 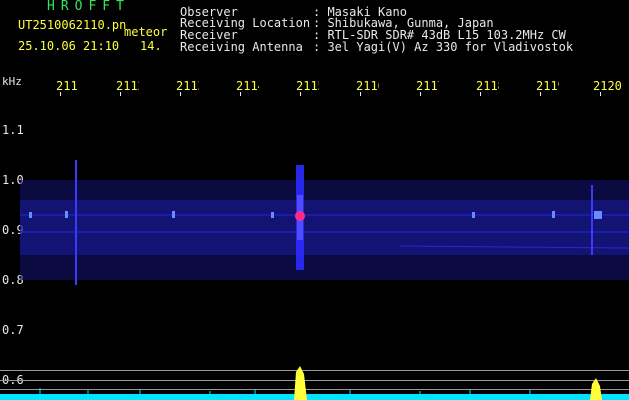 What do you see at coordinates (314, 380) in the screenshot?
I see `reference-lines` at bounding box center [314, 380].